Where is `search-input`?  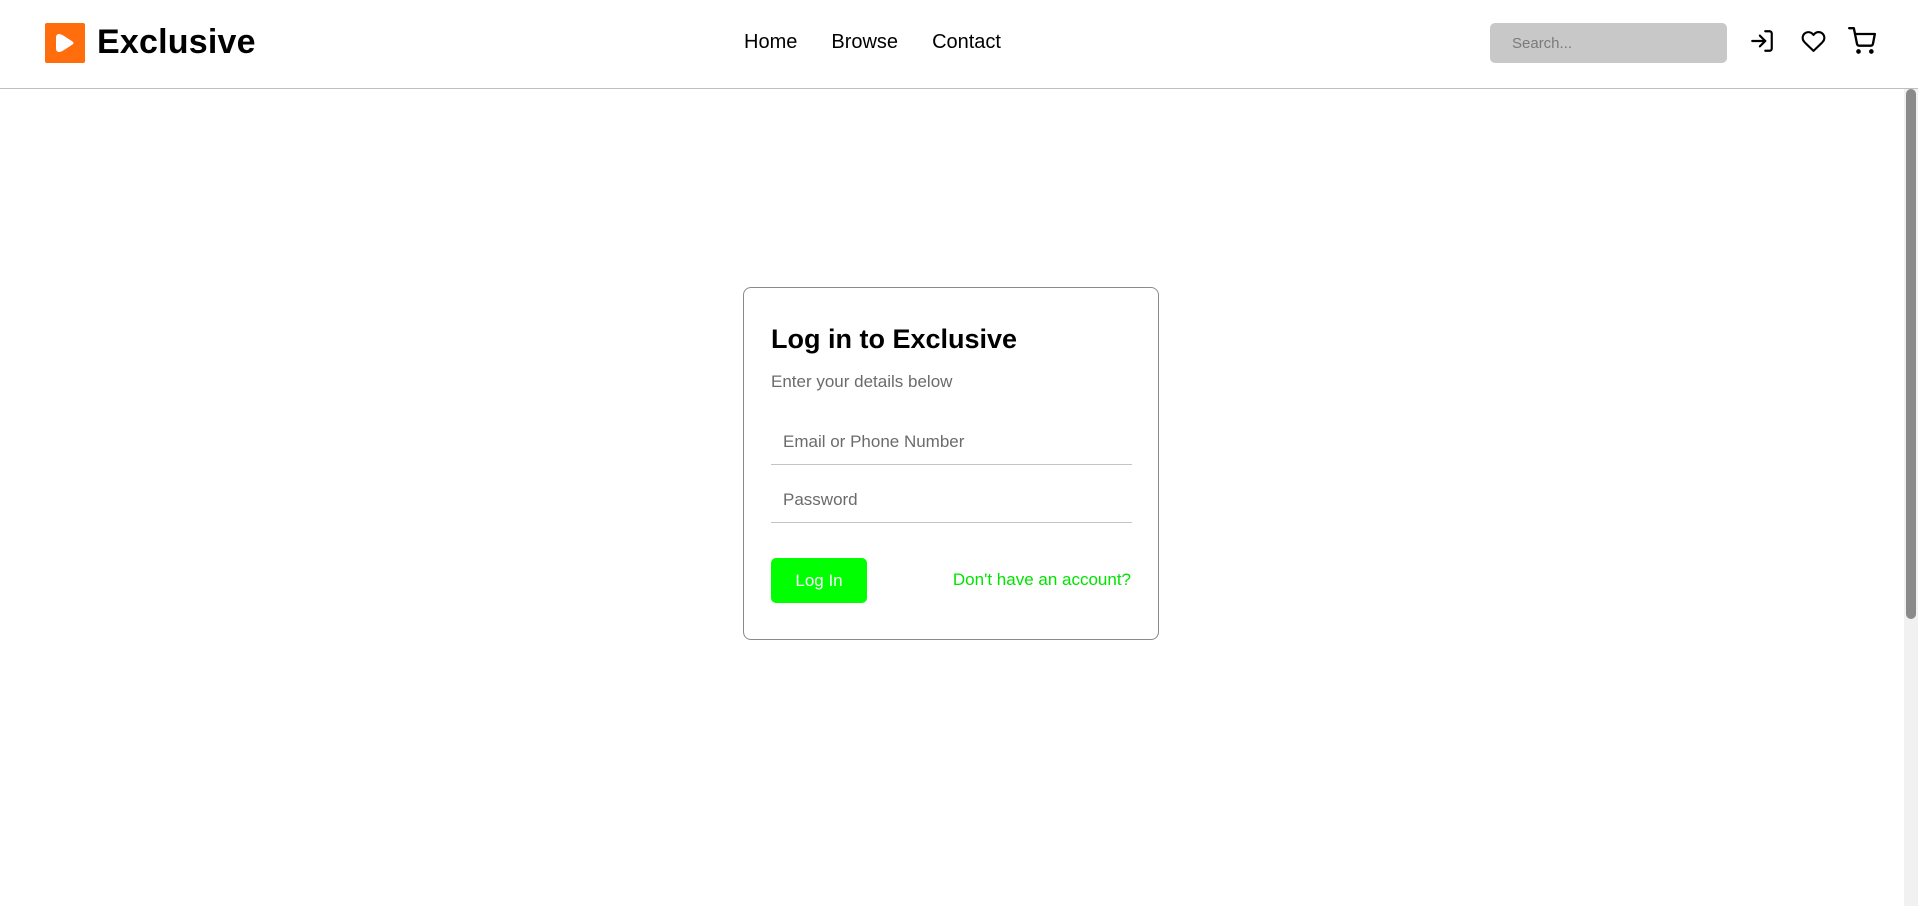 search-input is located at coordinates (1608, 43).